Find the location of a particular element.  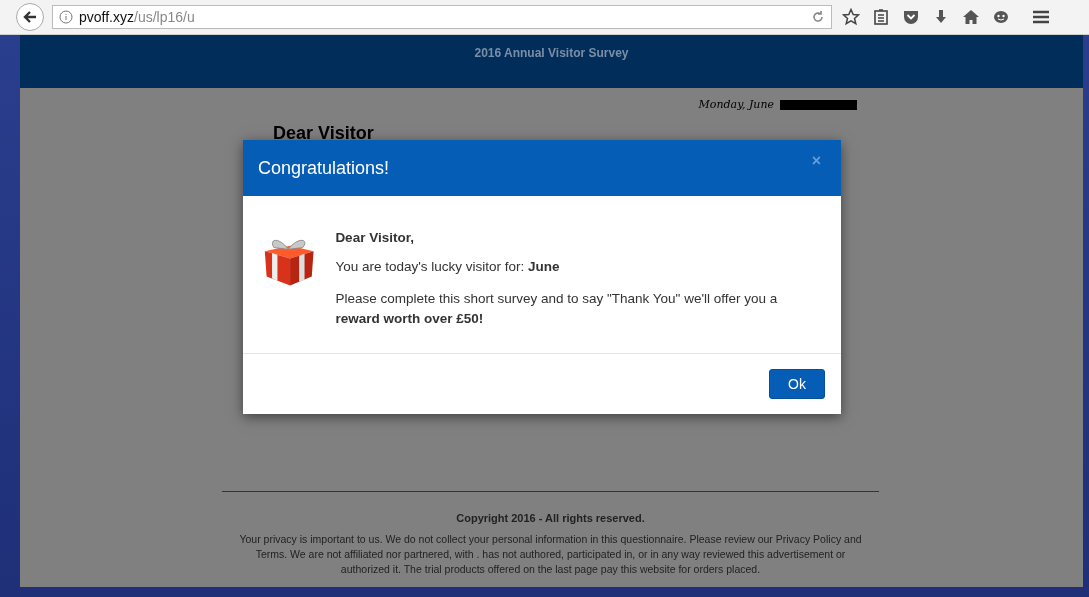

url-host: pvoff.xyz is located at coordinates (106, 17).